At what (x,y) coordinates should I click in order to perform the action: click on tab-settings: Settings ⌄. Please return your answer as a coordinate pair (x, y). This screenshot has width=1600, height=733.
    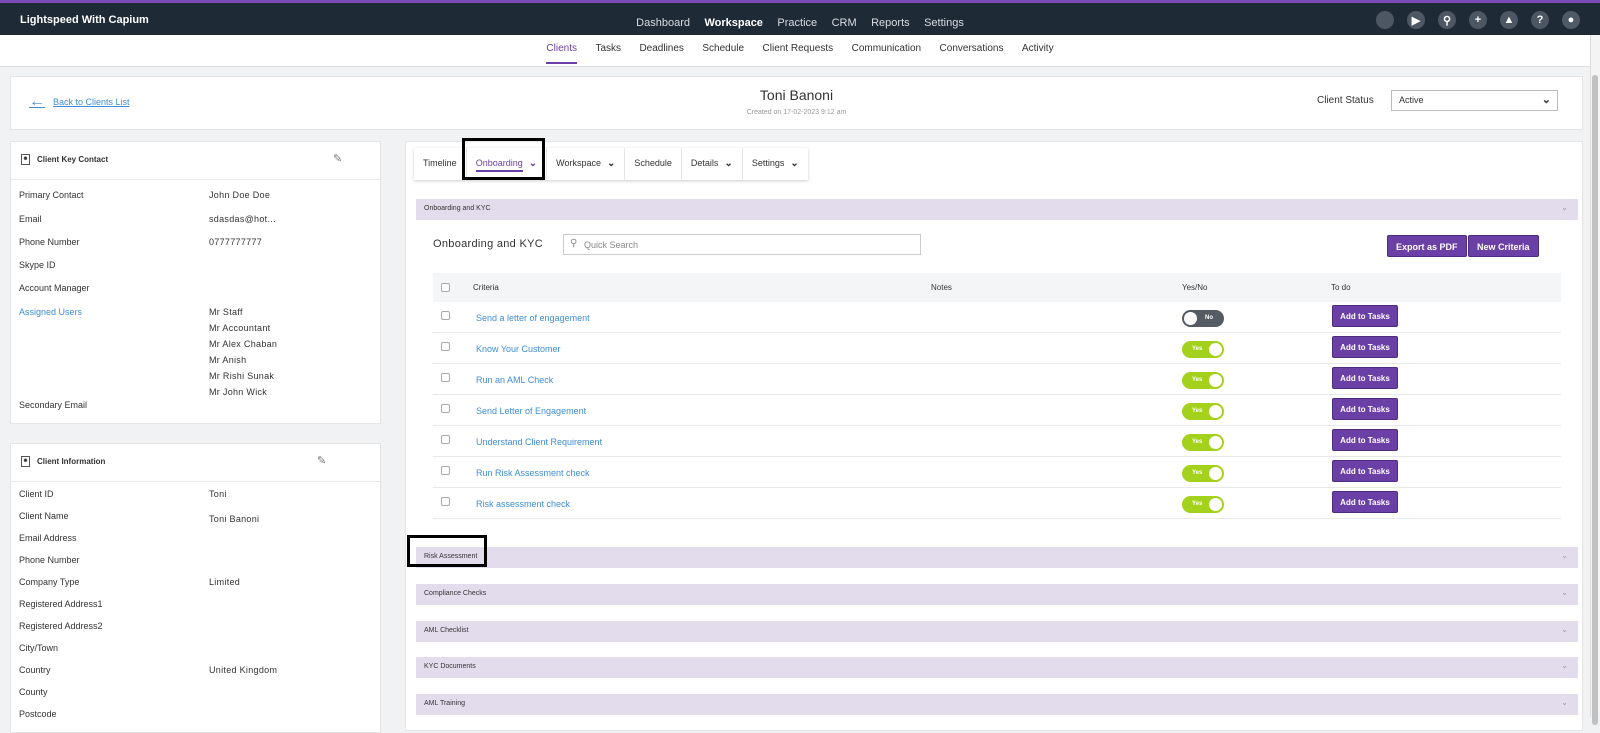
    Looking at the image, I should click on (775, 164).